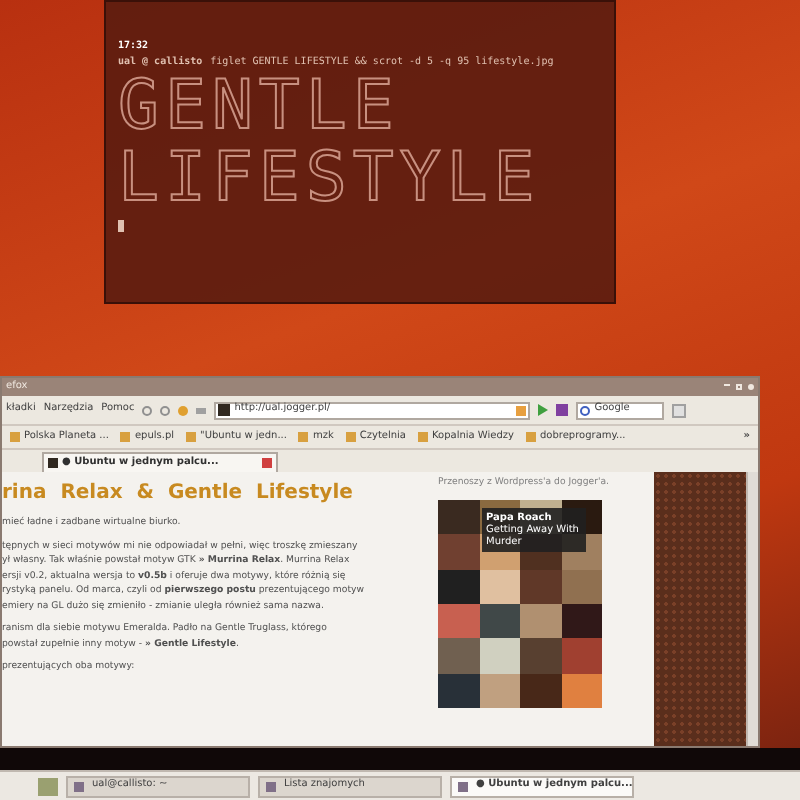  I want to click on scrollbar, so click(752, 609).